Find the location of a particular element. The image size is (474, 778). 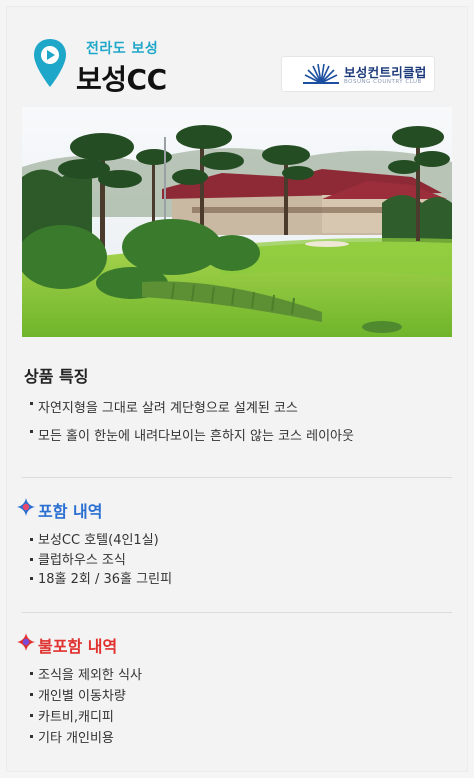

page-title: 보성CC is located at coordinates (121, 79).